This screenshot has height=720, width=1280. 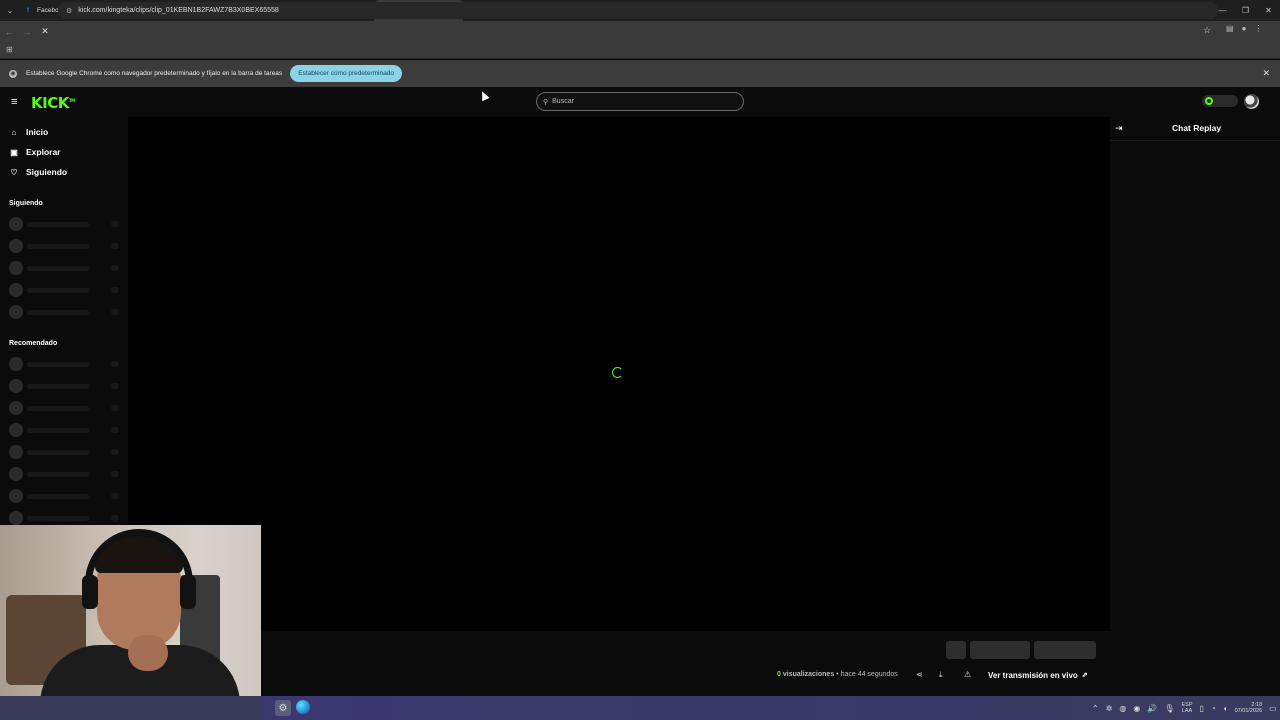 What do you see at coordinates (1119, 128) in the screenshot?
I see `collapse-chat-icon: ⇥` at bounding box center [1119, 128].